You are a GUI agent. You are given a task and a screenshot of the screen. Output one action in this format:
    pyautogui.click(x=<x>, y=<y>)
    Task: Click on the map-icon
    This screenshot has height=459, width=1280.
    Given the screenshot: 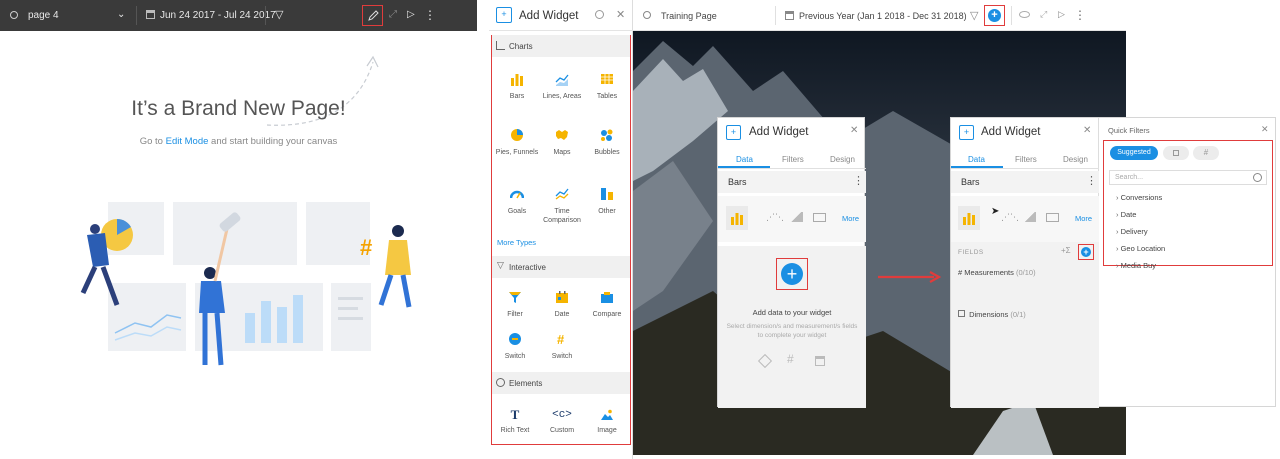 What is the action you would take?
    pyautogui.click(x=562, y=135)
    